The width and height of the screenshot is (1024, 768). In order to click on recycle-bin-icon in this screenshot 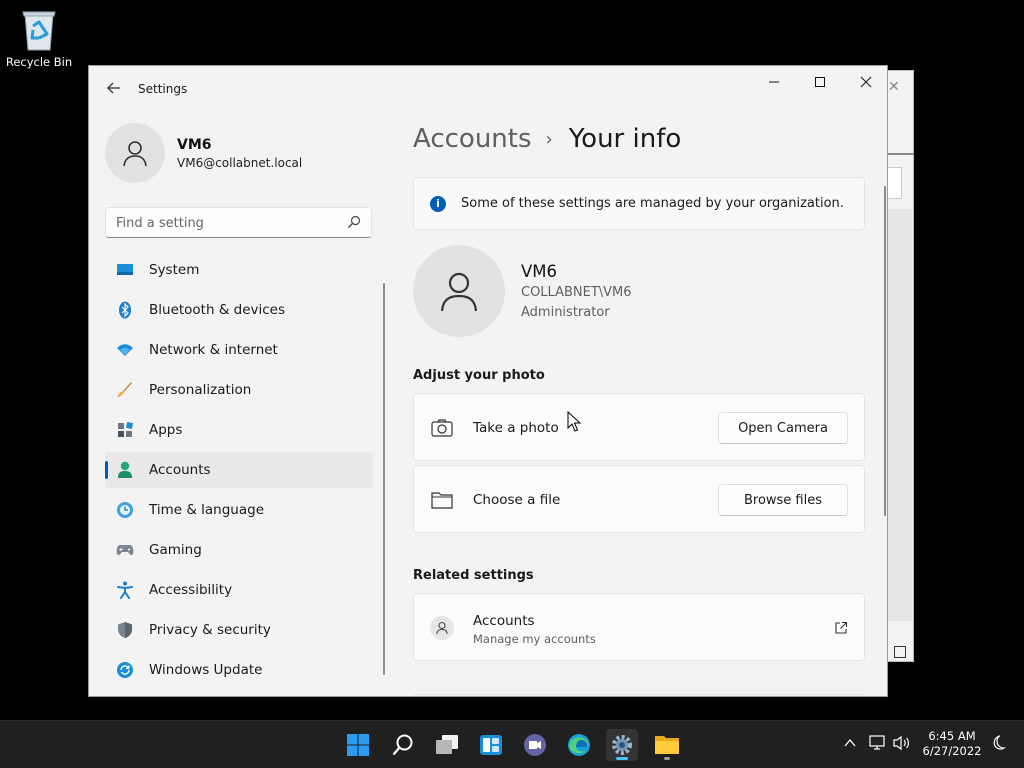, I will do `click(39, 30)`.